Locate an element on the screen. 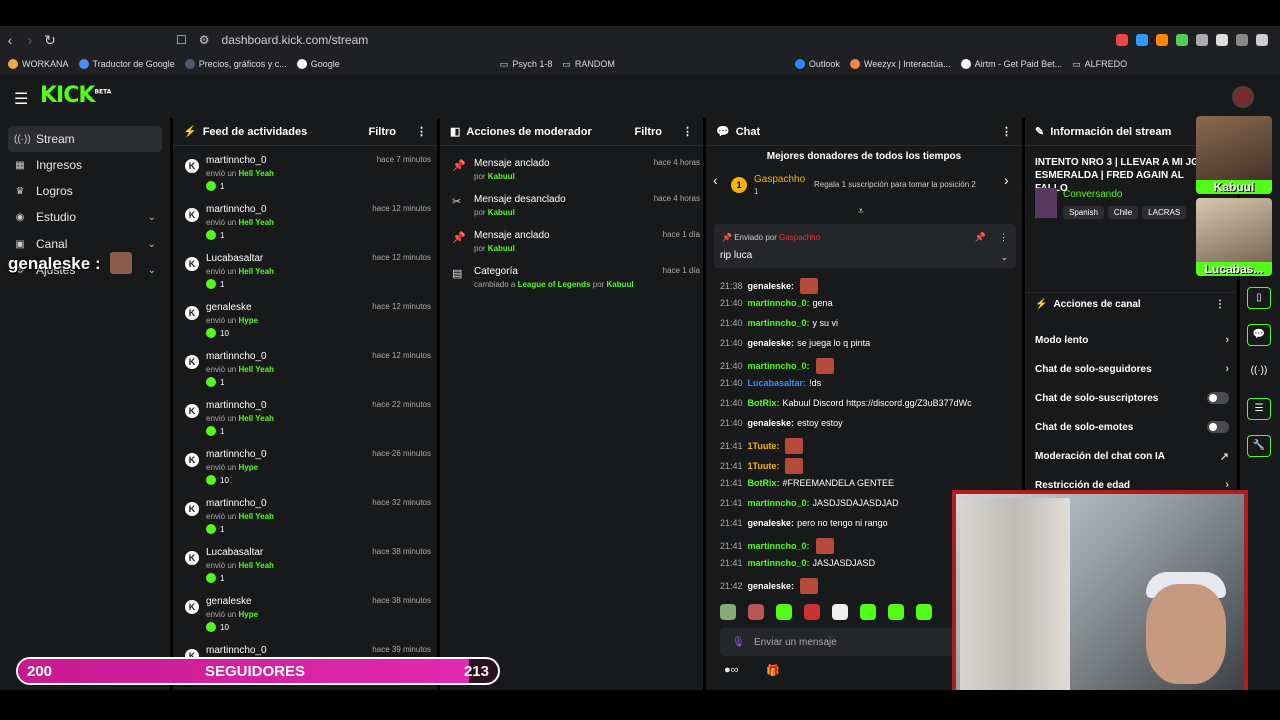 The width and height of the screenshot is (1280, 720). sidebar-item-stream: ((·)) Stream is located at coordinates (85, 139).